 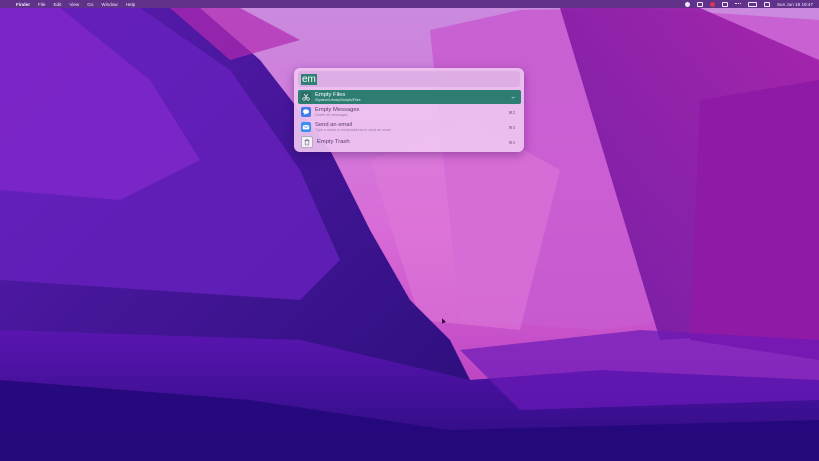 What do you see at coordinates (331, 115) in the screenshot?
I see `result-subtitle: Delete all messages` at bounding box center [331, 115].